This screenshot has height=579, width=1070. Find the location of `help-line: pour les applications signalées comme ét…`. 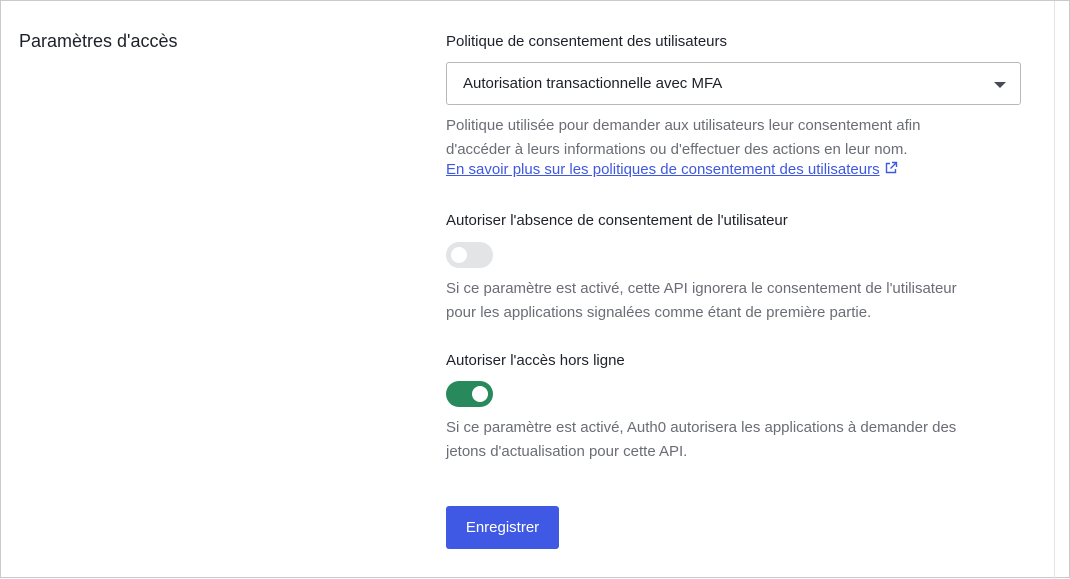

help-line: pour les applications signalées comme ét… is located at coordinates (659, 312).